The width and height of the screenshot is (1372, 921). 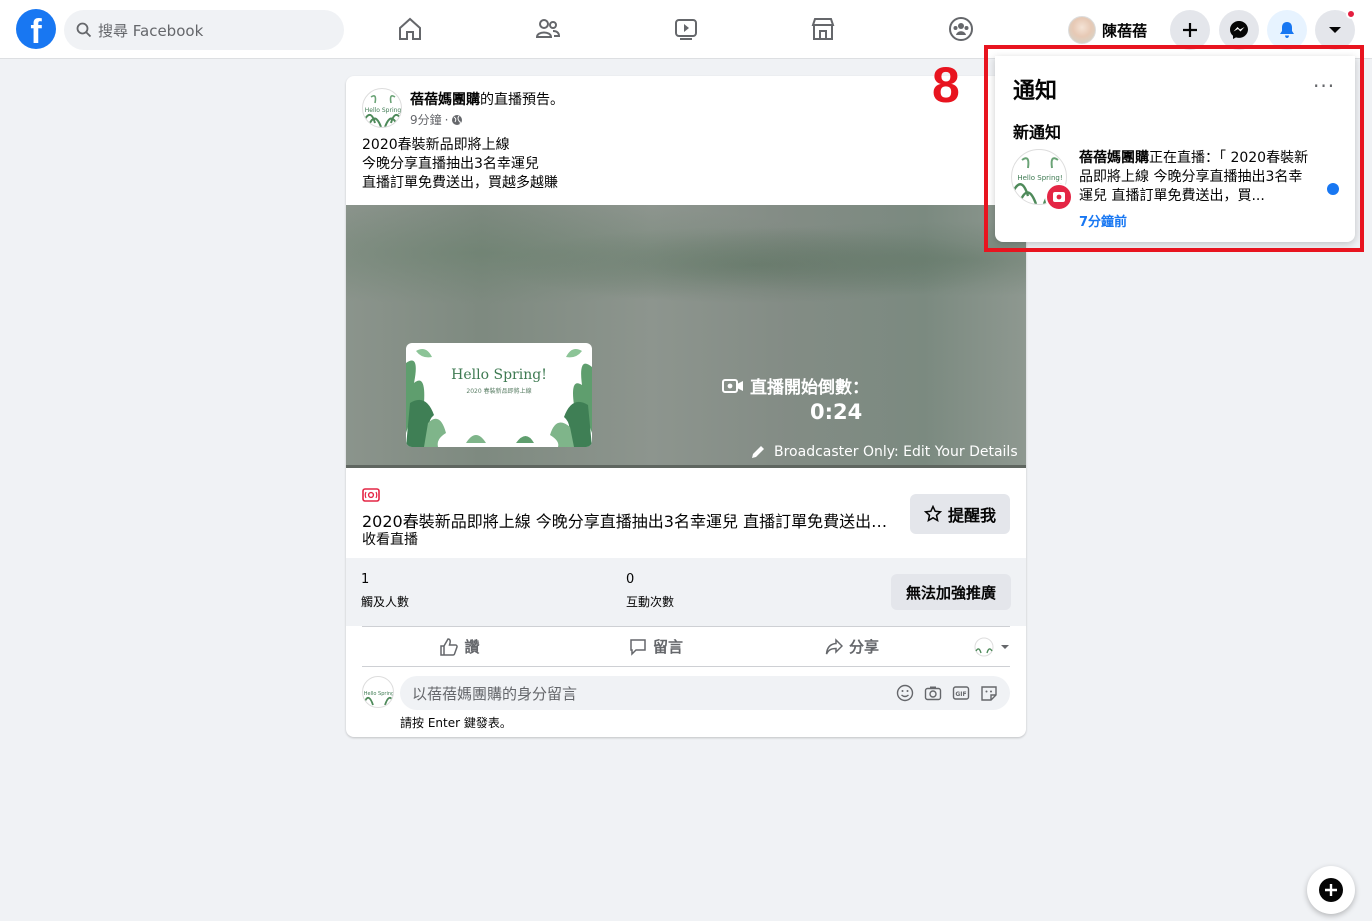 I want to click on comment-input: 以蓓蓓媽團購的身分留言 GIF, so click(x=705, y=693).